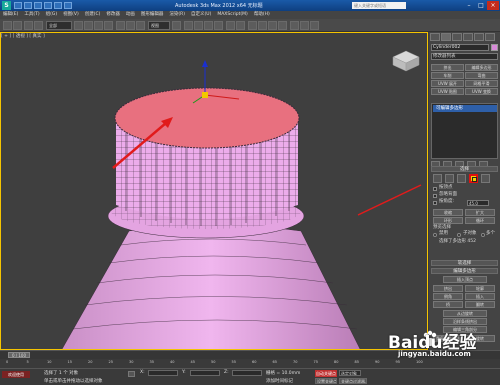 The width and height of the screenshot is (500, 385). Describe the element at coordinates (448, 220) in the screenshot. I see `ring-button: 环形` at that location.